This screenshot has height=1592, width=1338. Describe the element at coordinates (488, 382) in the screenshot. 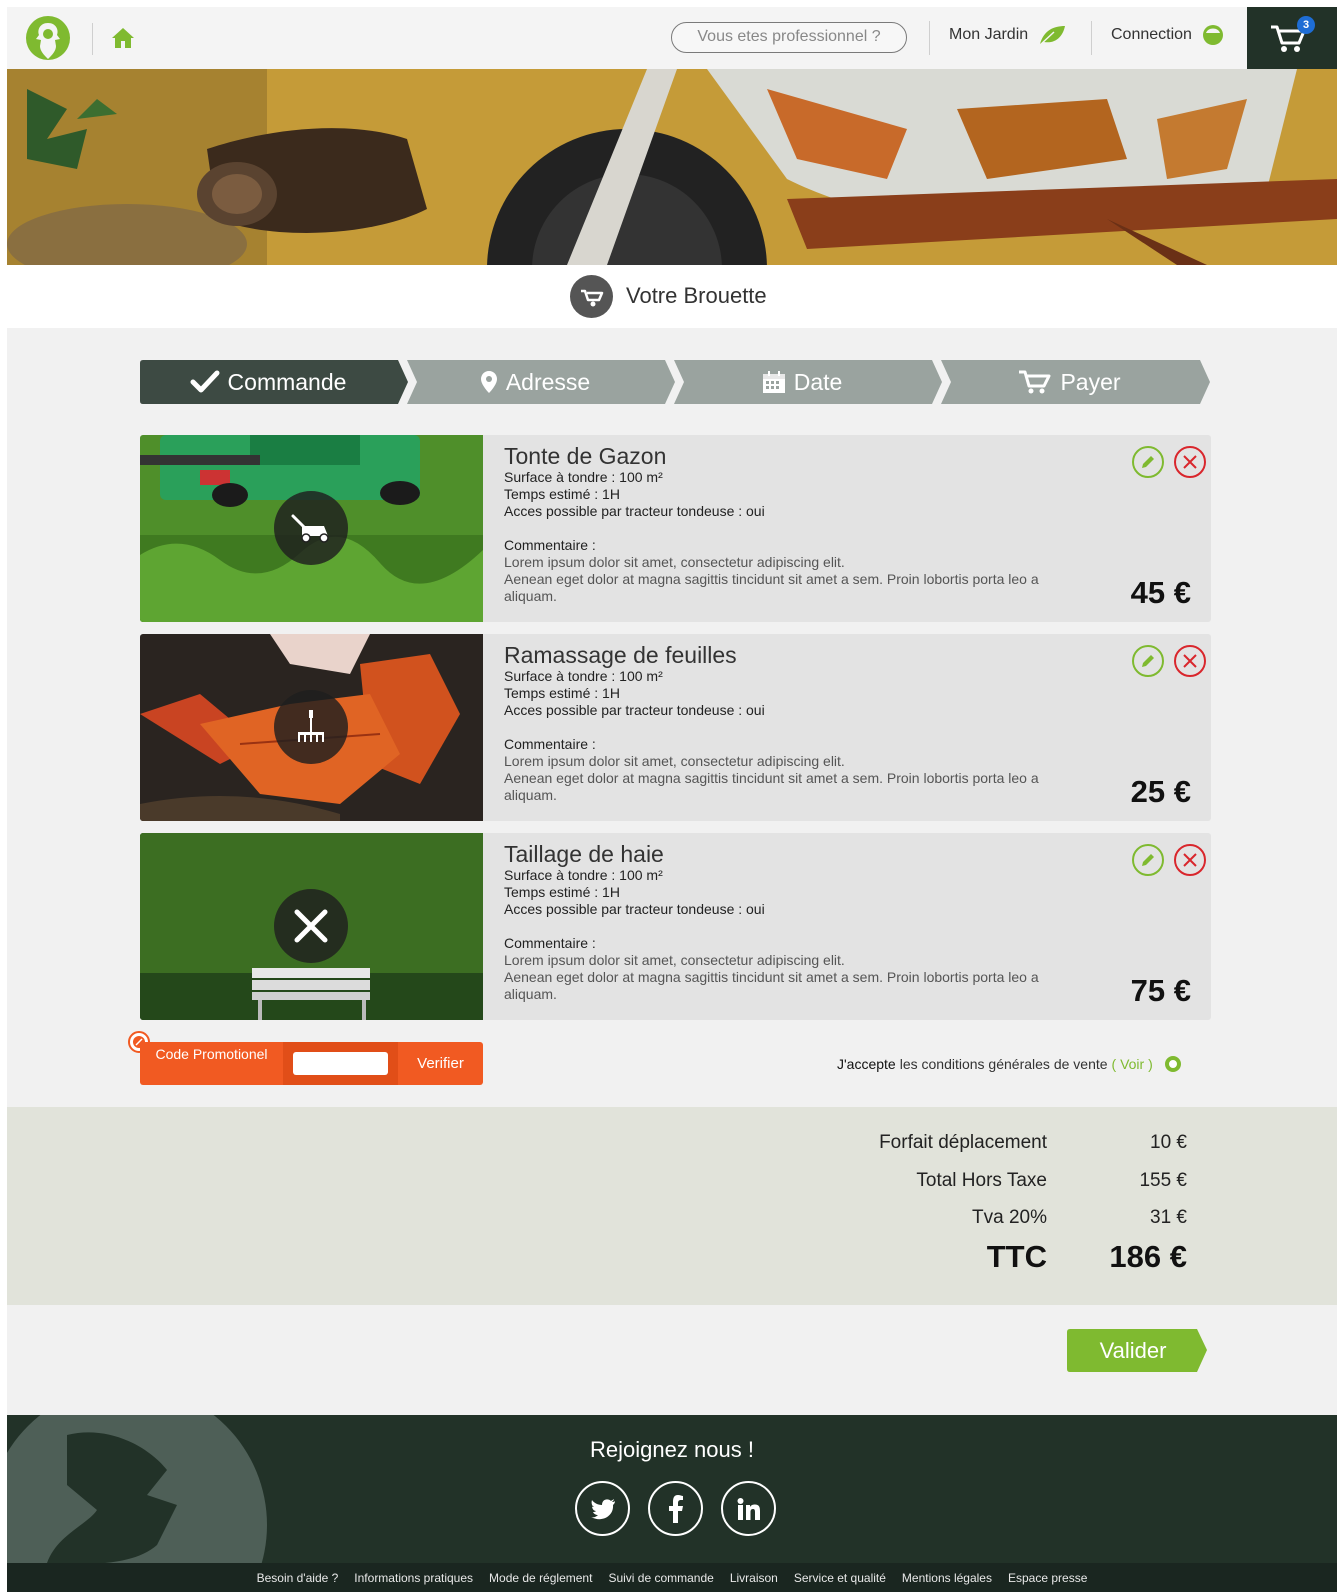

I see `map-pin-icon` at that location.